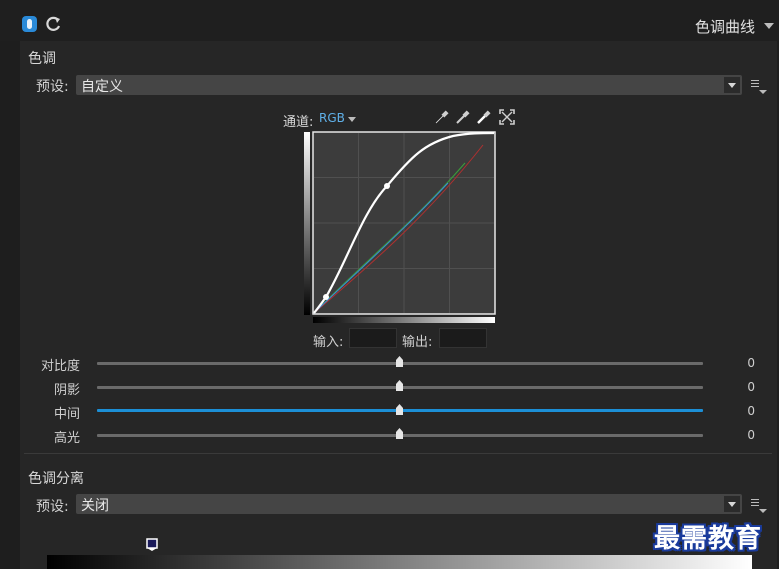  What do you see at coordinates (399, 562) in the screenshot?
I see `luminance-gradient-strip` at bounding box center [399, 562].